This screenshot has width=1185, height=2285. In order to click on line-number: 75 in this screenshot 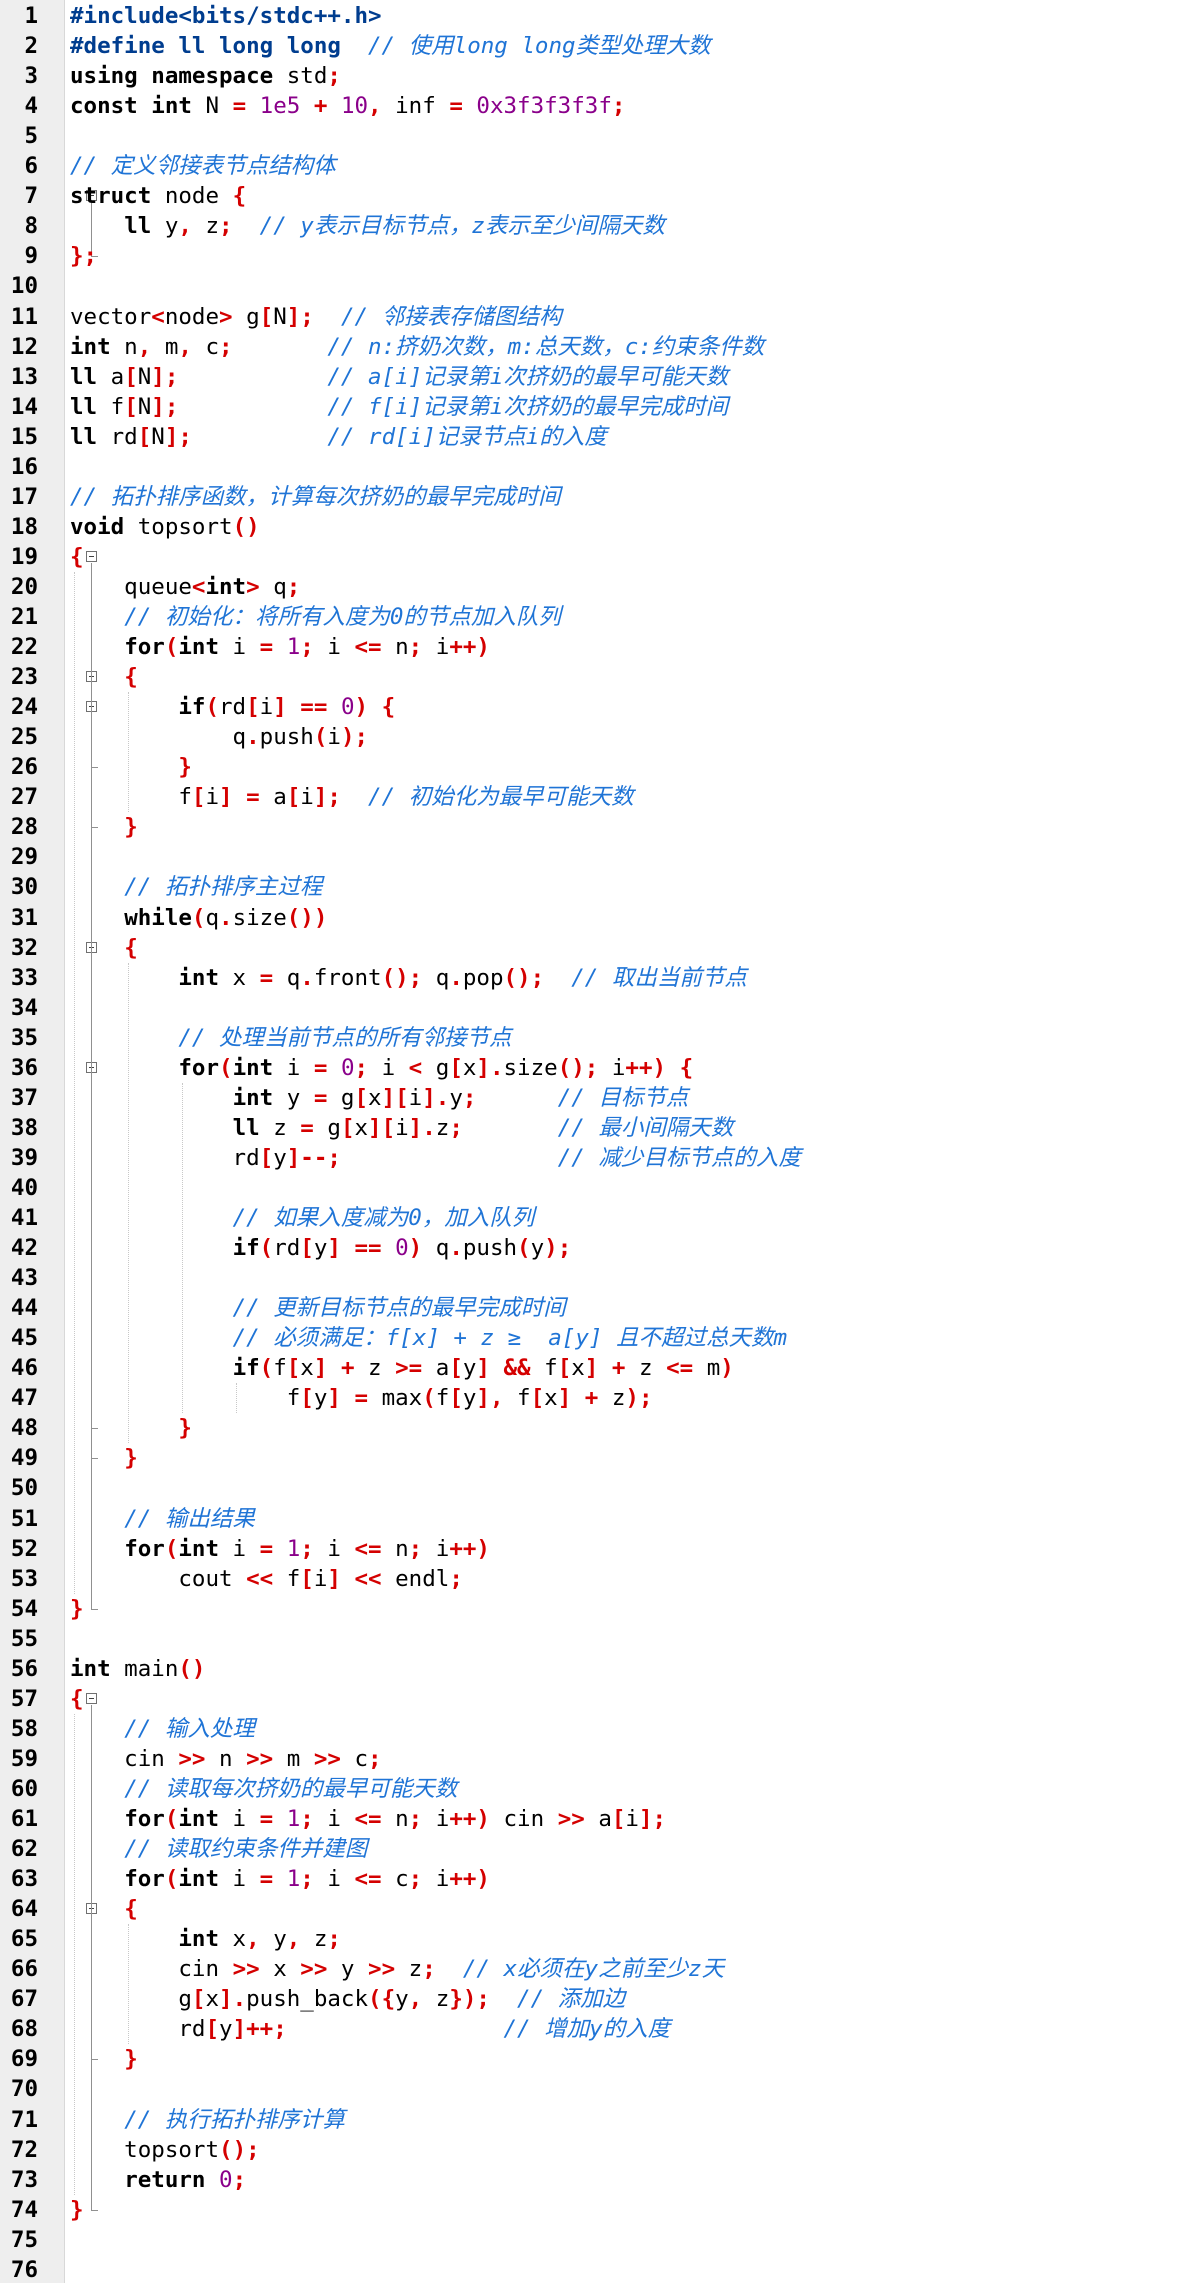, I will do `click(24, 2239)`.